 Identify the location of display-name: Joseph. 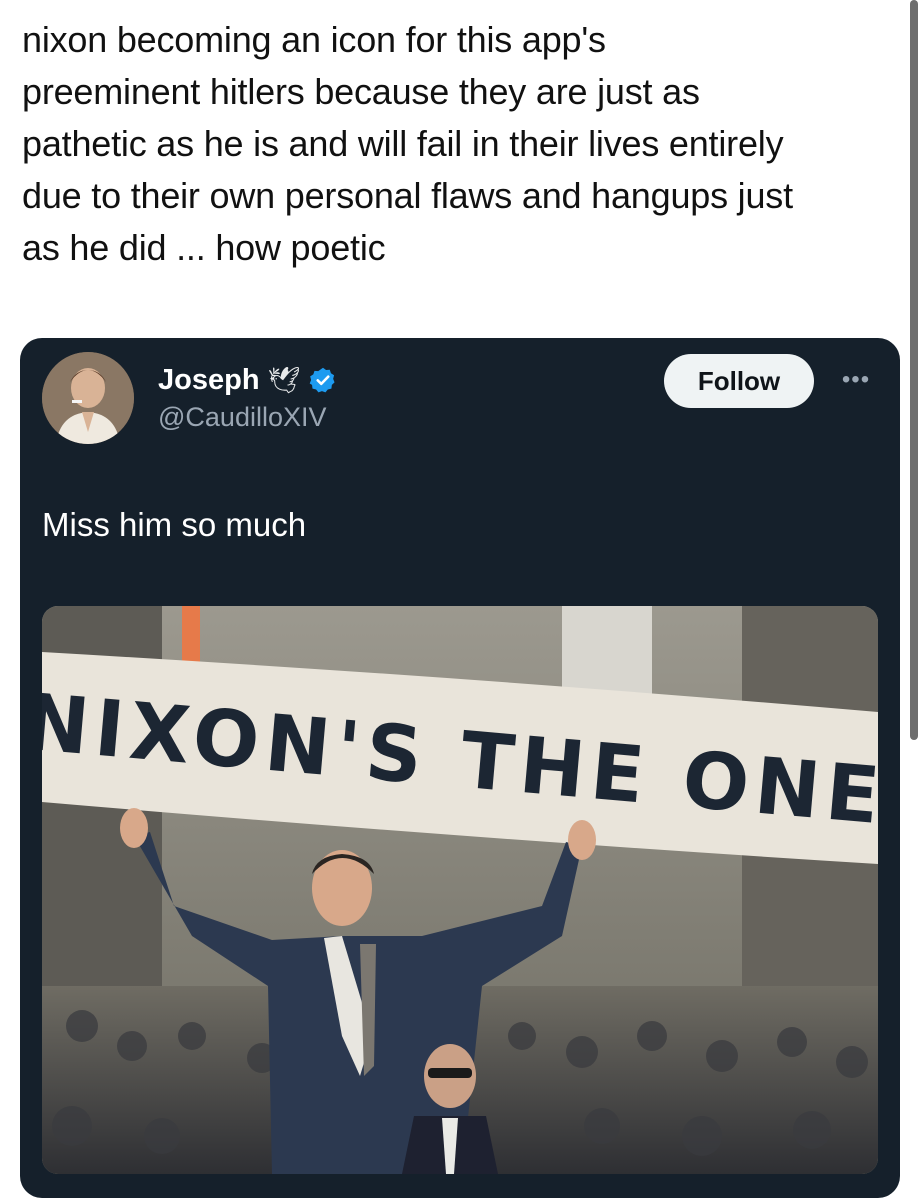
(209, 380).